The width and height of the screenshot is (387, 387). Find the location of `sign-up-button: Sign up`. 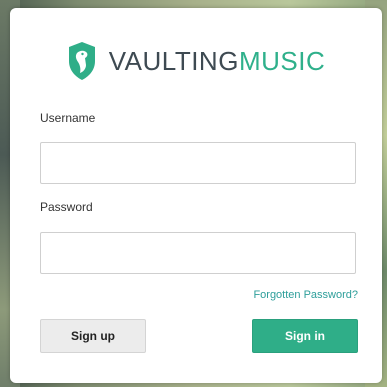

sign-up-button: Sign up is located at coordinates (93, 336).